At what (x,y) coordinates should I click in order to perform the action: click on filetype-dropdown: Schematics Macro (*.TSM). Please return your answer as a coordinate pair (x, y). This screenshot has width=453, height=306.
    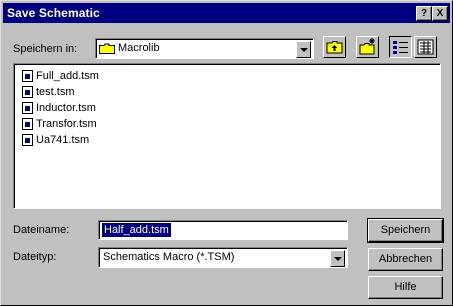
    Looking at the image, I should click on (223, 257).